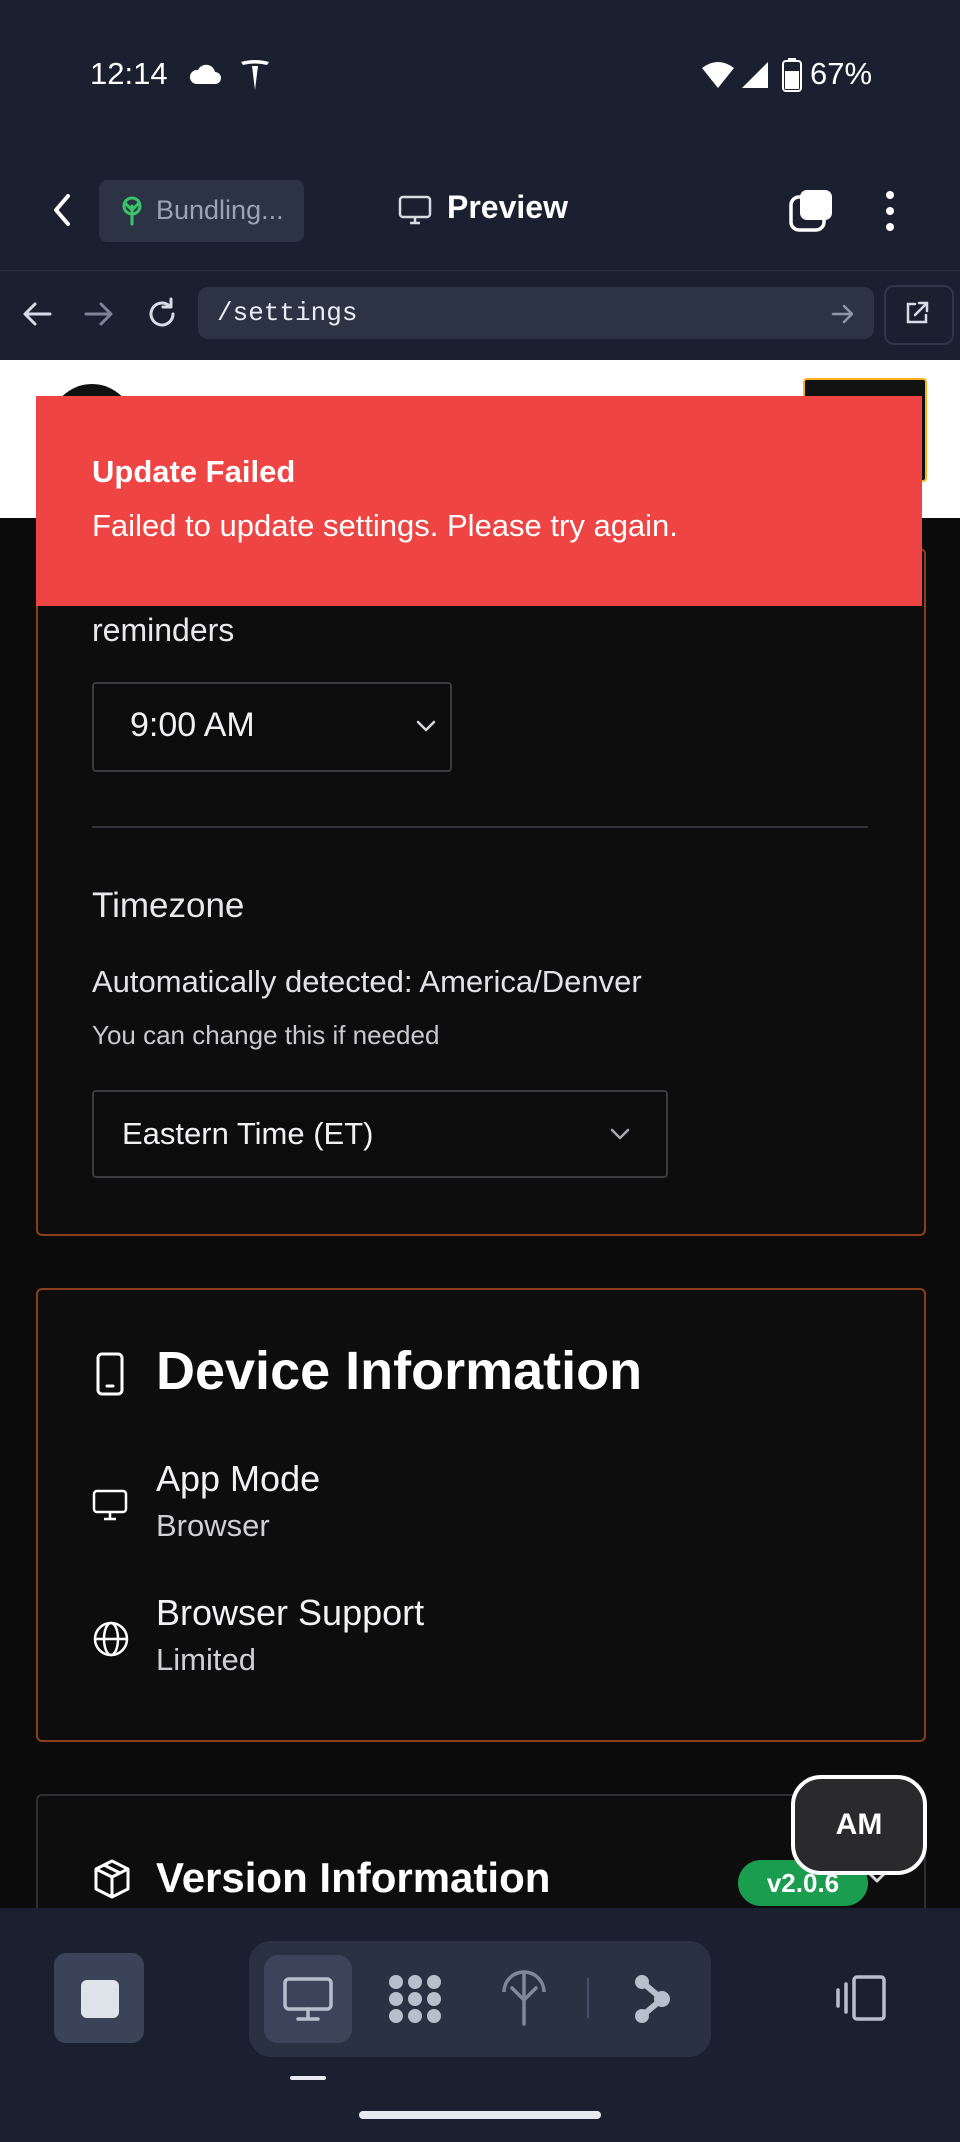 The height and width of the screenshot is (2142, 960). What do you see at coordinates (206, 1659) in the screenshot?
I see `browser-support-value: Limited` at bounding box center [206, 1659].